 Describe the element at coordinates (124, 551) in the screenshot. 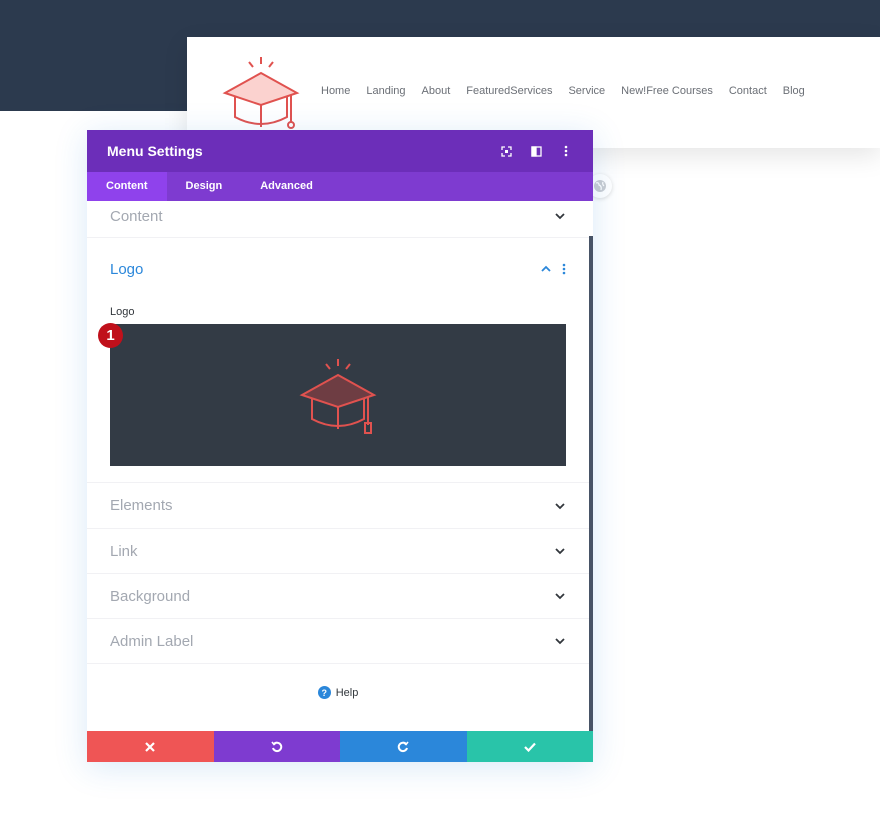

I see `section-title-link: Link` at that location.